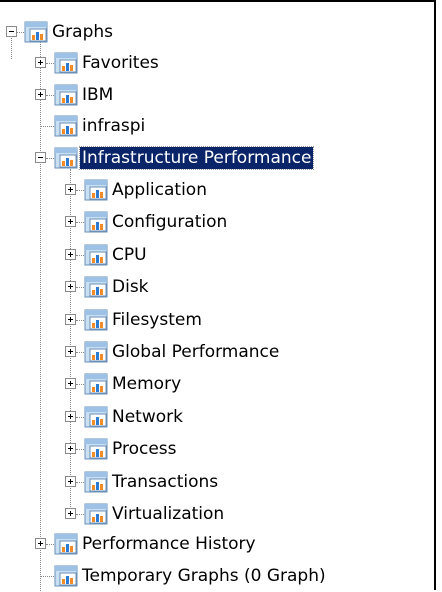 The height and width of the screenshot is (592, 442). What do you see at coordinates (40, 94) in the screenshot?
I see `expand-toggle-ibm` at bounding box center [40, 94].